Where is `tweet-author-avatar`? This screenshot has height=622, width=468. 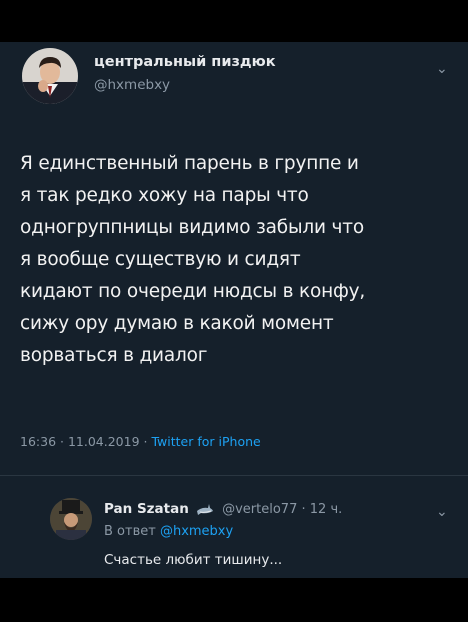
tweet-author-avatar is located at coordinates (50, 76).